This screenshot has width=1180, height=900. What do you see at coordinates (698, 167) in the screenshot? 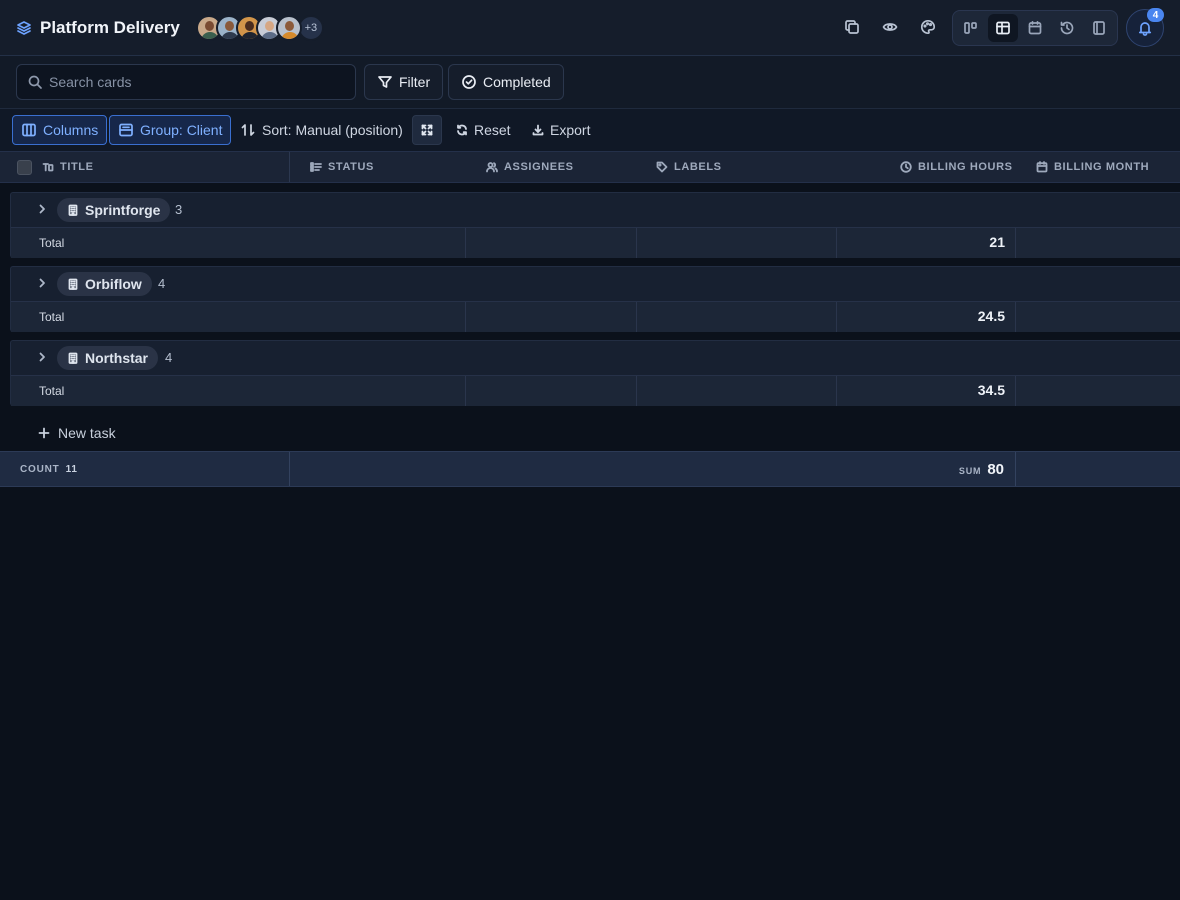
I see `column-header-labels: LABELS` at bounding box center [698, 167].